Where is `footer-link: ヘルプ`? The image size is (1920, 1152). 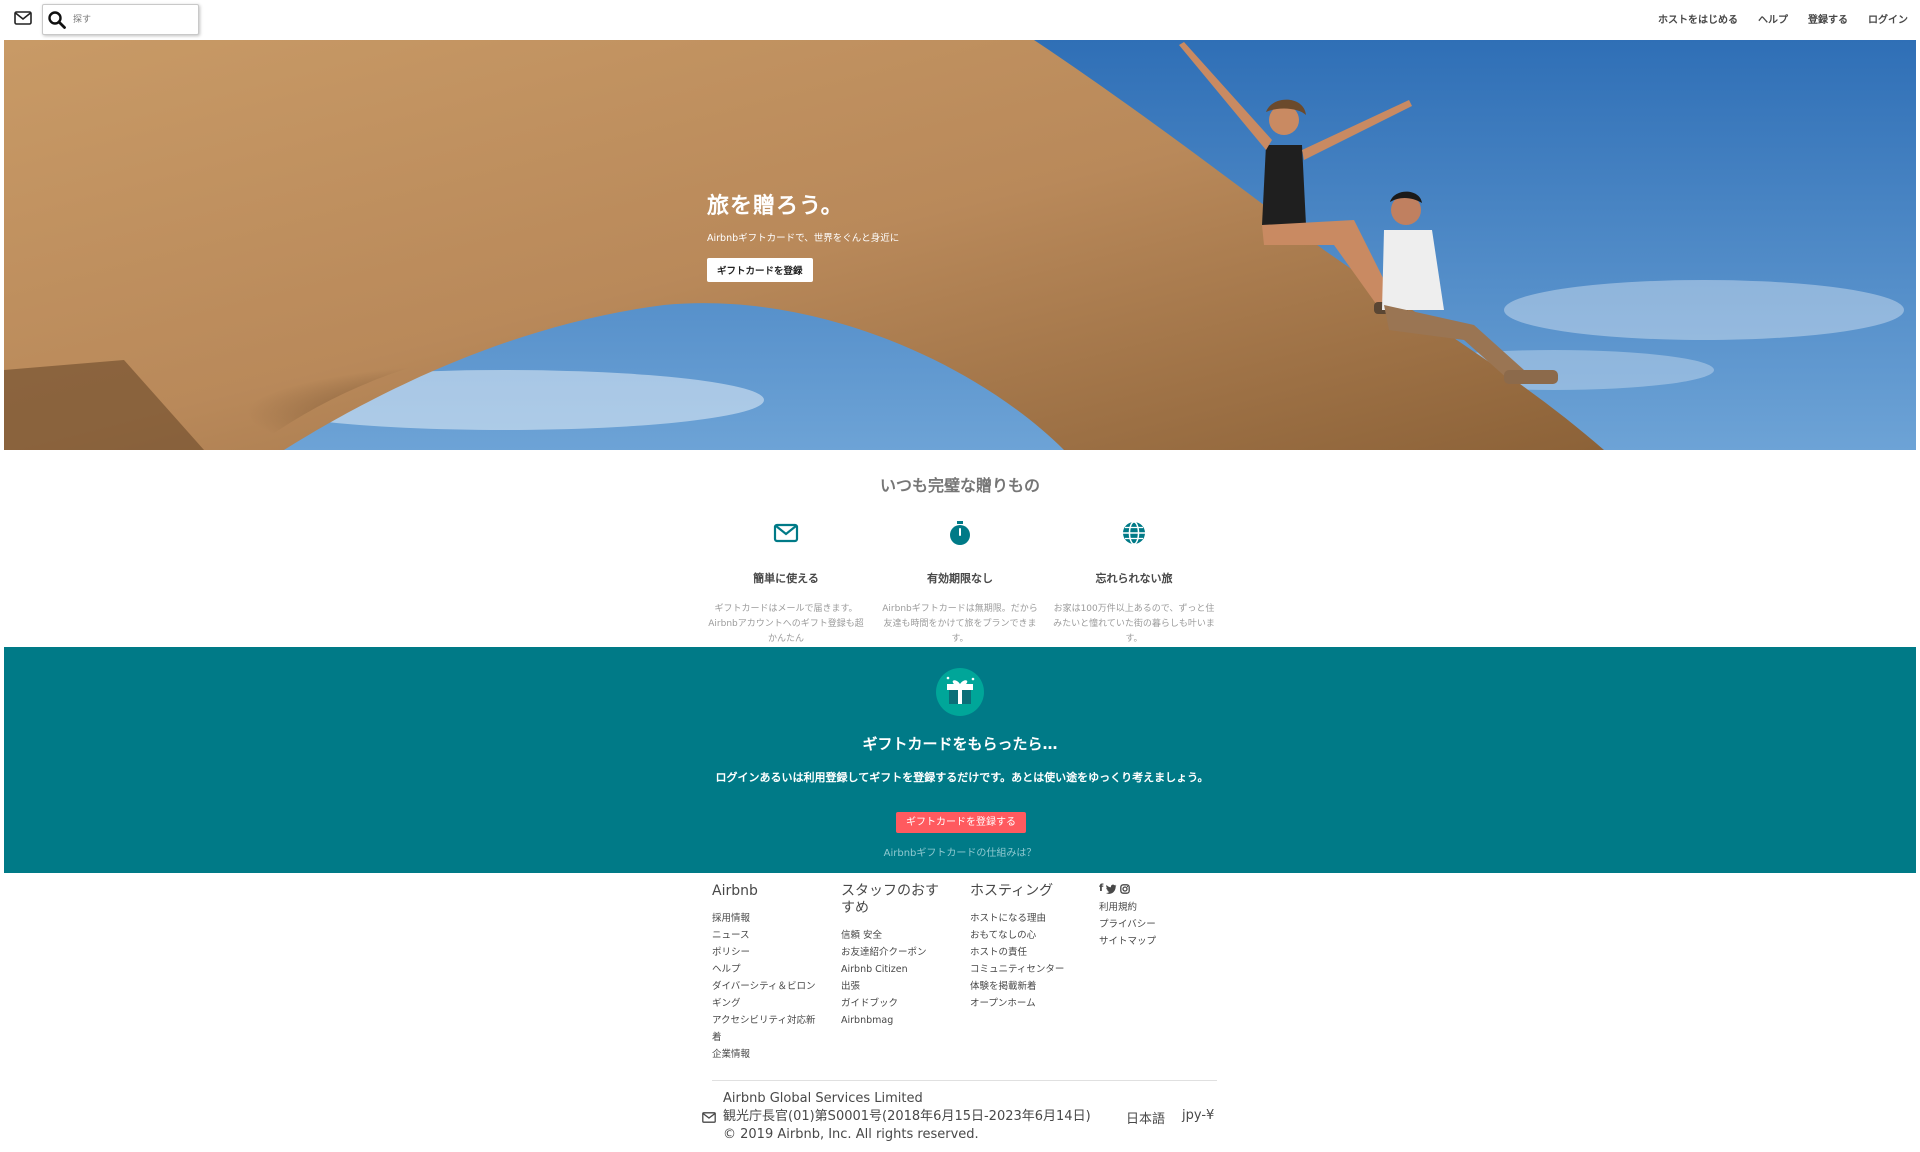
footer-link: ヘルプ is located at coordinates (767, 969).